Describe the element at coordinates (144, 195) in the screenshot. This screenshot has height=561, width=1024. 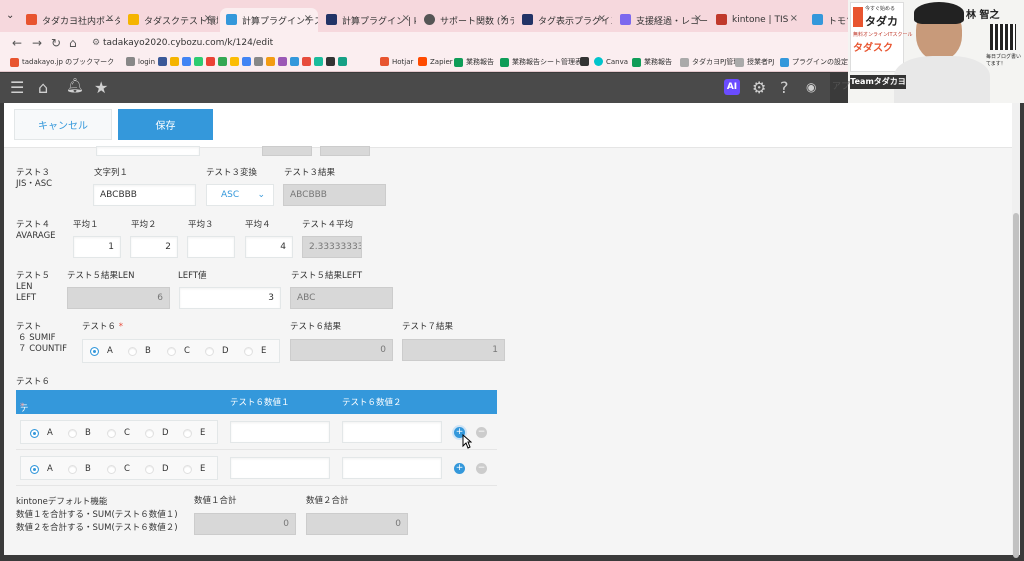
I see `string1-input: ABCBBB` at that location.